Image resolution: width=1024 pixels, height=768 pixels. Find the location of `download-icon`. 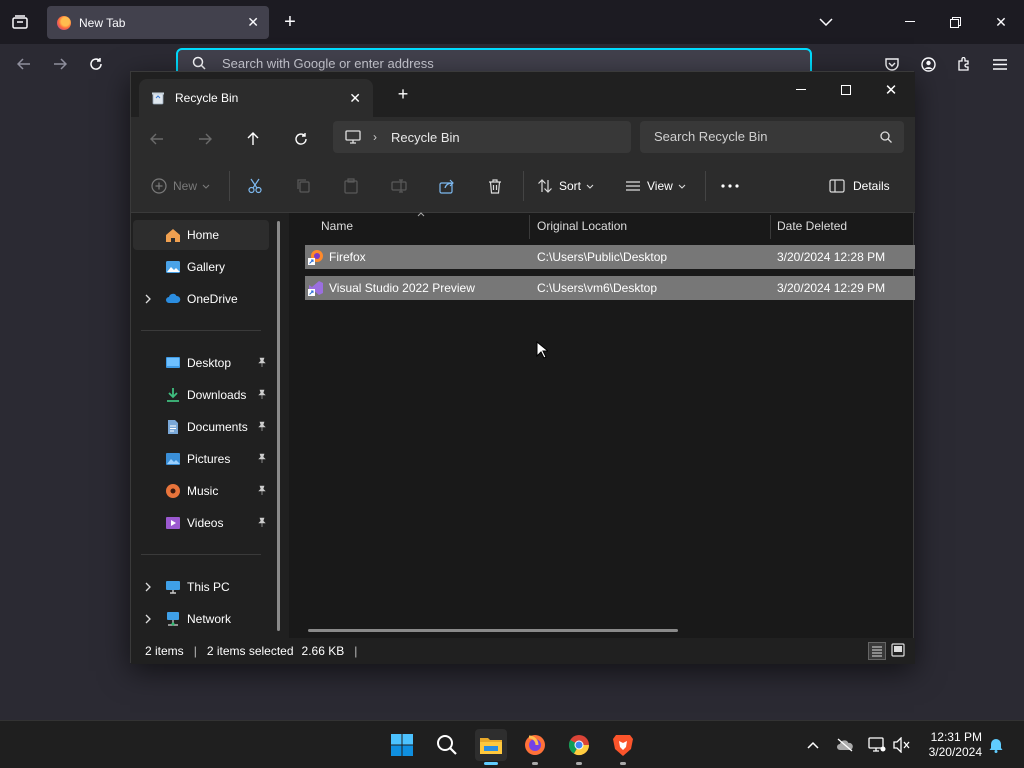

download-icon is located at coordinates (173, 395).